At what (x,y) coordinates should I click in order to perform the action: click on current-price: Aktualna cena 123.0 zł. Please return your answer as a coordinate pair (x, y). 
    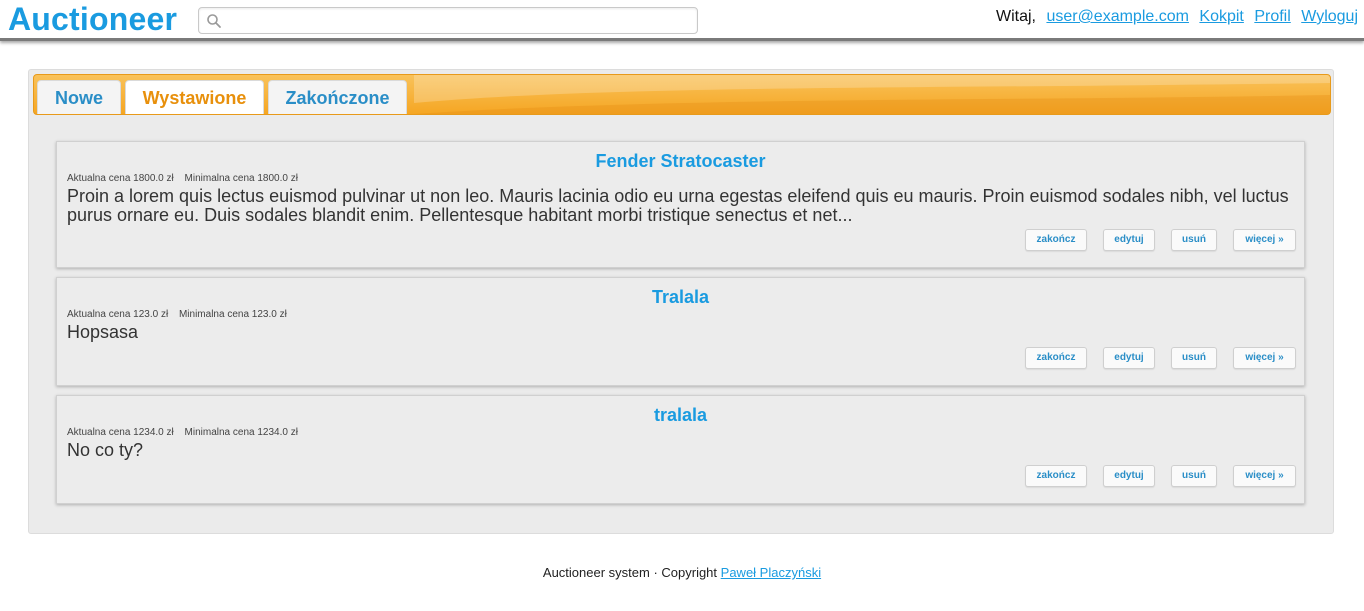
    Looking at the image, I should click on (118, 314).